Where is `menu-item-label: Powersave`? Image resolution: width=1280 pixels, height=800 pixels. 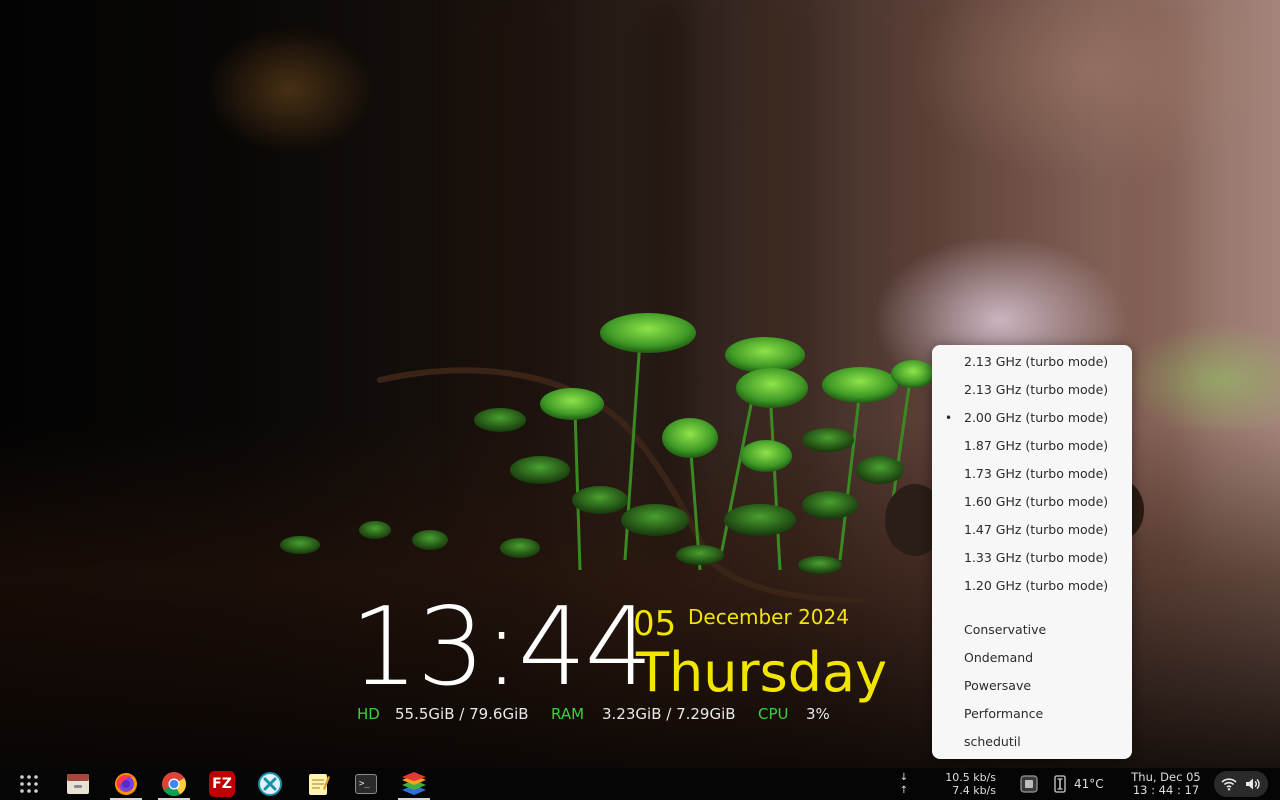
menu-item-label: Powersave is located at coordinates (998, 685).